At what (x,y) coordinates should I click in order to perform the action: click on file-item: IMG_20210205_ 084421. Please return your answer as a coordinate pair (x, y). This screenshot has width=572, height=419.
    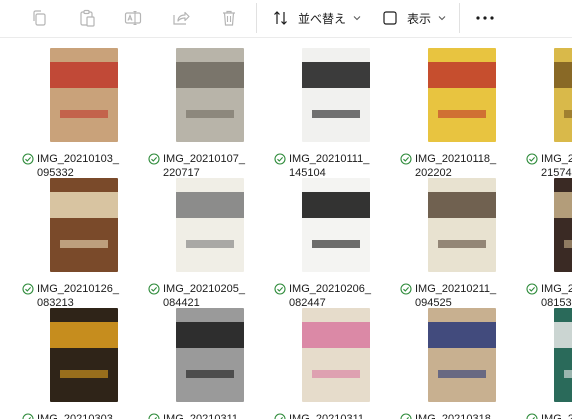
    Looking at the image, I should click on (210, 244).